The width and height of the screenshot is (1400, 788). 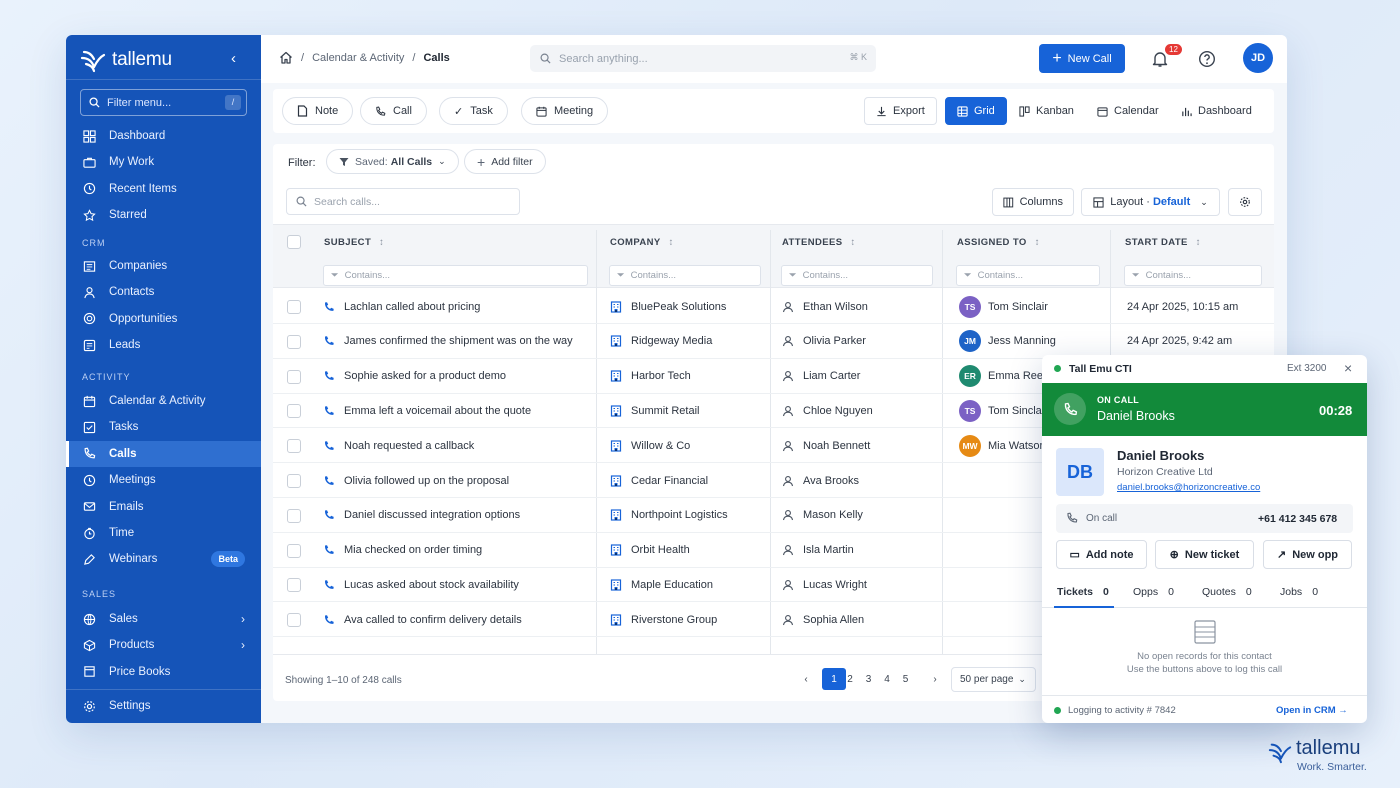 What do you see at coordinates (1153, 592) in the screenshot?
I see `tab-opps: Opps 0` at bounding box center [1153, 592].